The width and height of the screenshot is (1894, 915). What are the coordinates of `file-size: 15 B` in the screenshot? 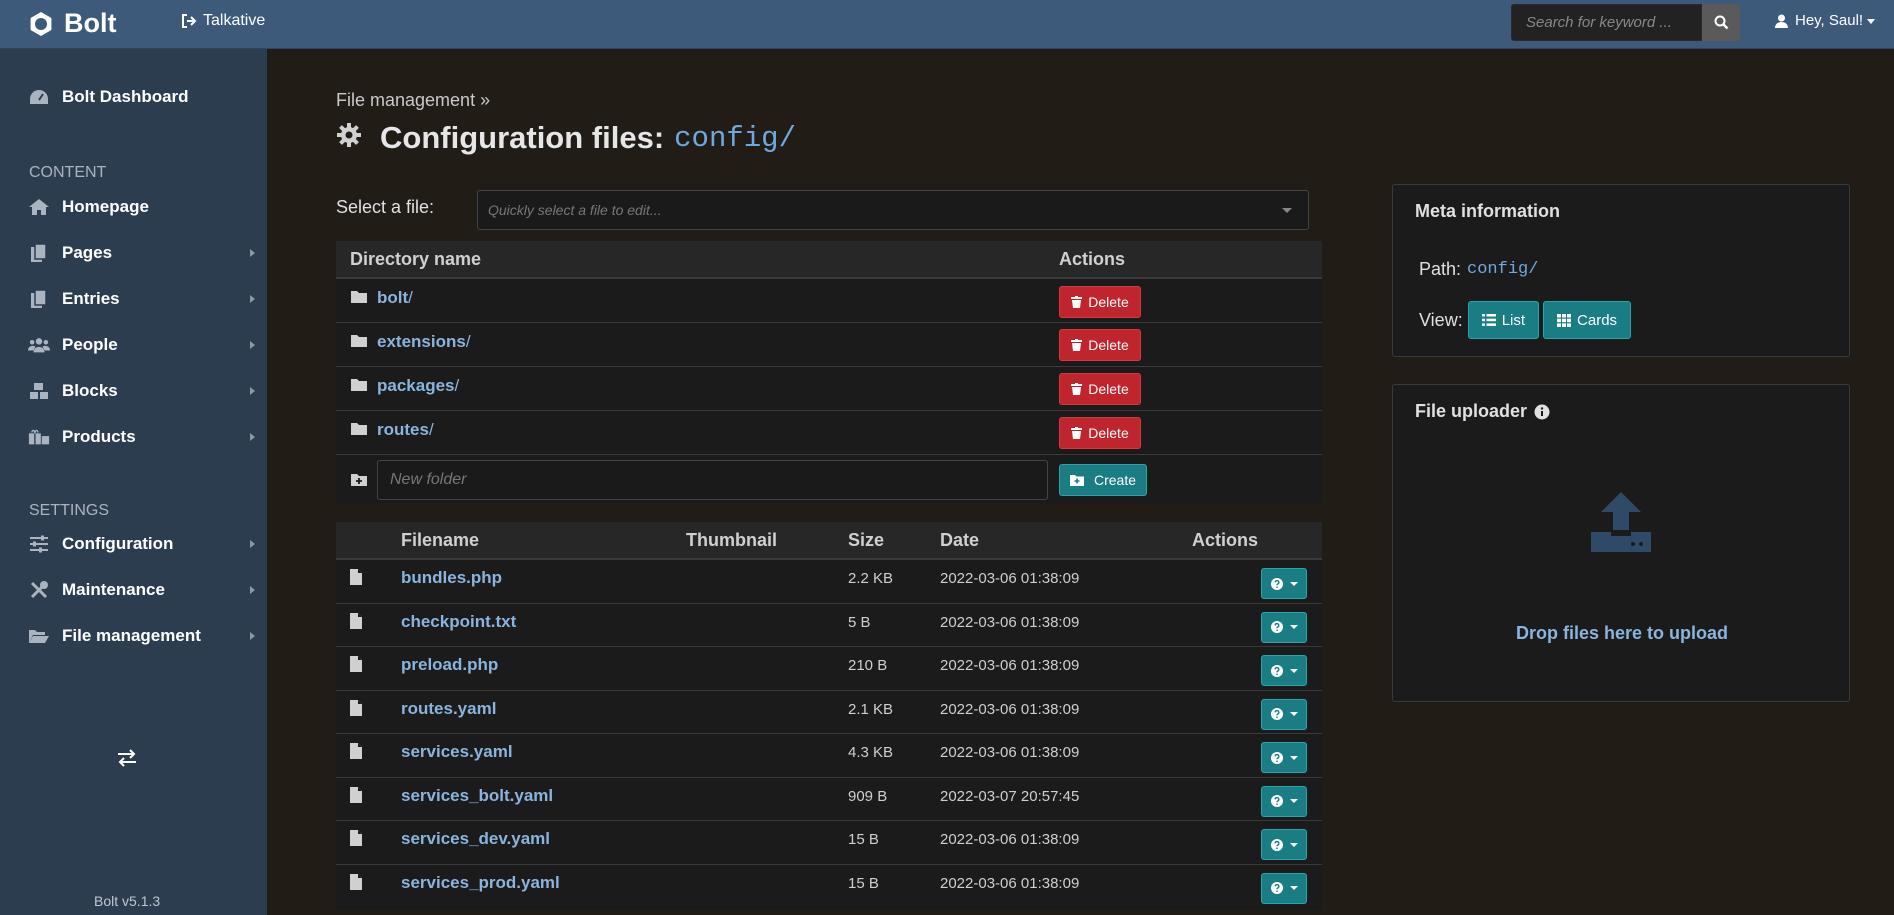 It's located at (863, 839).